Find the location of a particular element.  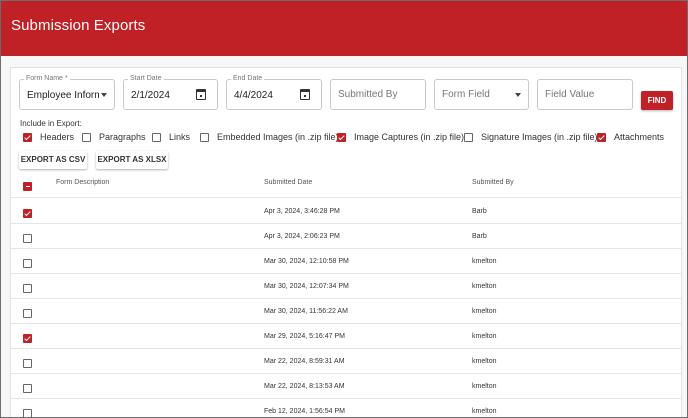

submitted-date-cell: Mar 29, 2024, 5:16:47 PM is located at coordinates (304, 336).